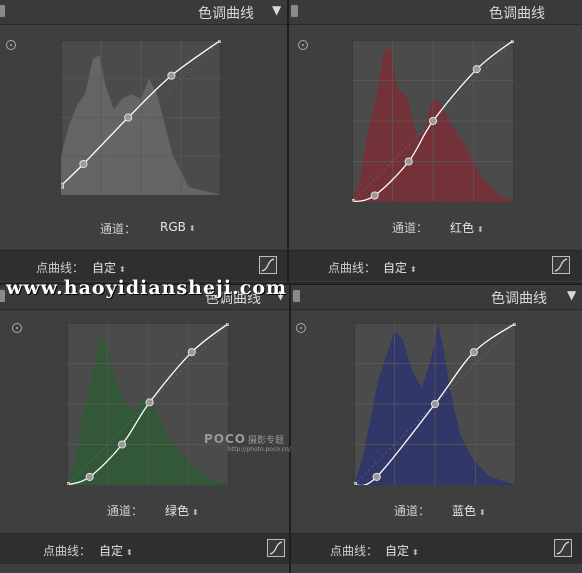  What do you see at coordinates (469, 510) in the screenshot?
I see `channel-select: 蓝色 ⬍` at bounding box center [469, 510].